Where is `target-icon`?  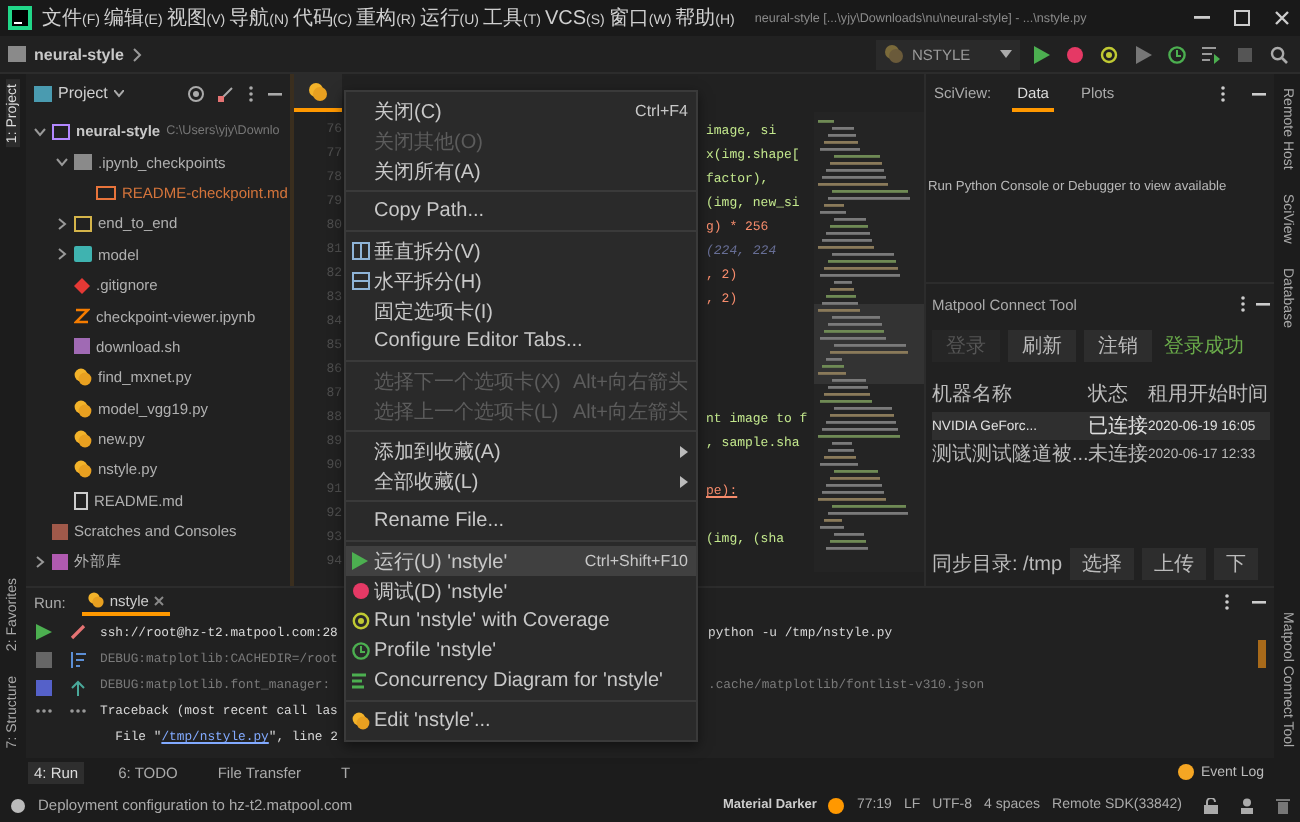
target-icon is located at coordinates (196, 93).